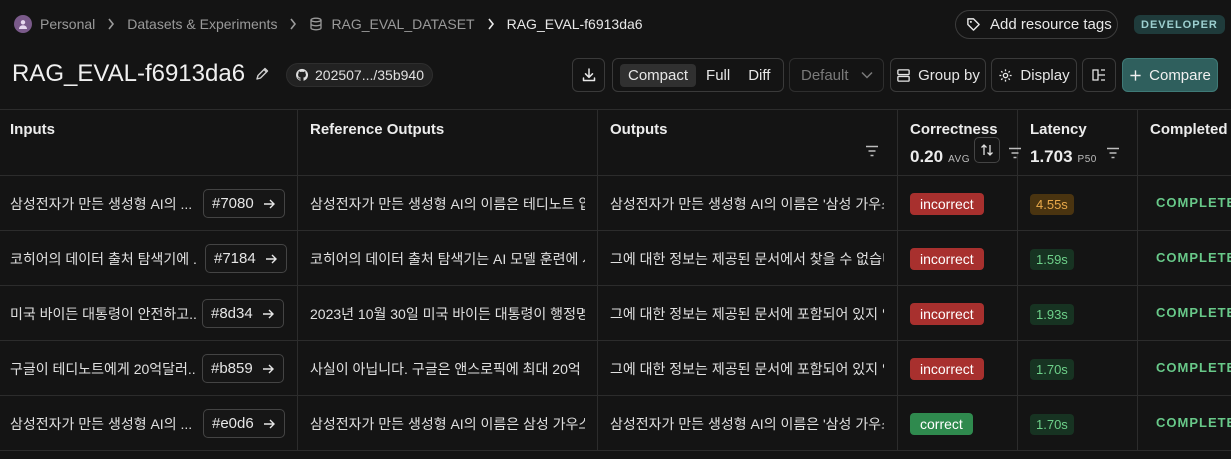  I want to click on latency-p50-unit: P50, so click(1087, 159).